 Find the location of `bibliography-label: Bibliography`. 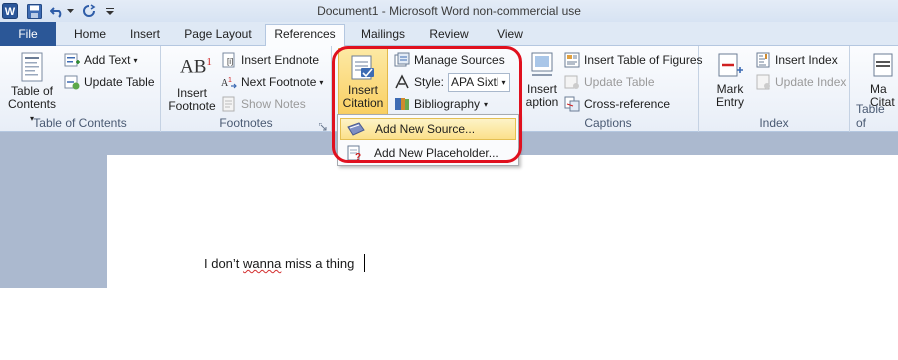

bibliography-label: Bibliography is located at coordinates (447, 104).